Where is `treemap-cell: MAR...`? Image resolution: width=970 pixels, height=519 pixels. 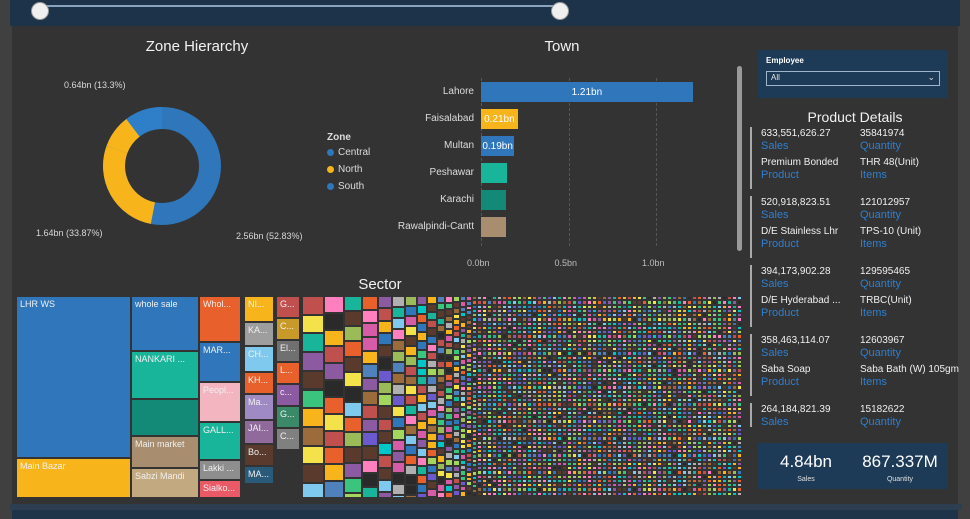 treemap-cell: MAR... is located at coordinates (220, 362).